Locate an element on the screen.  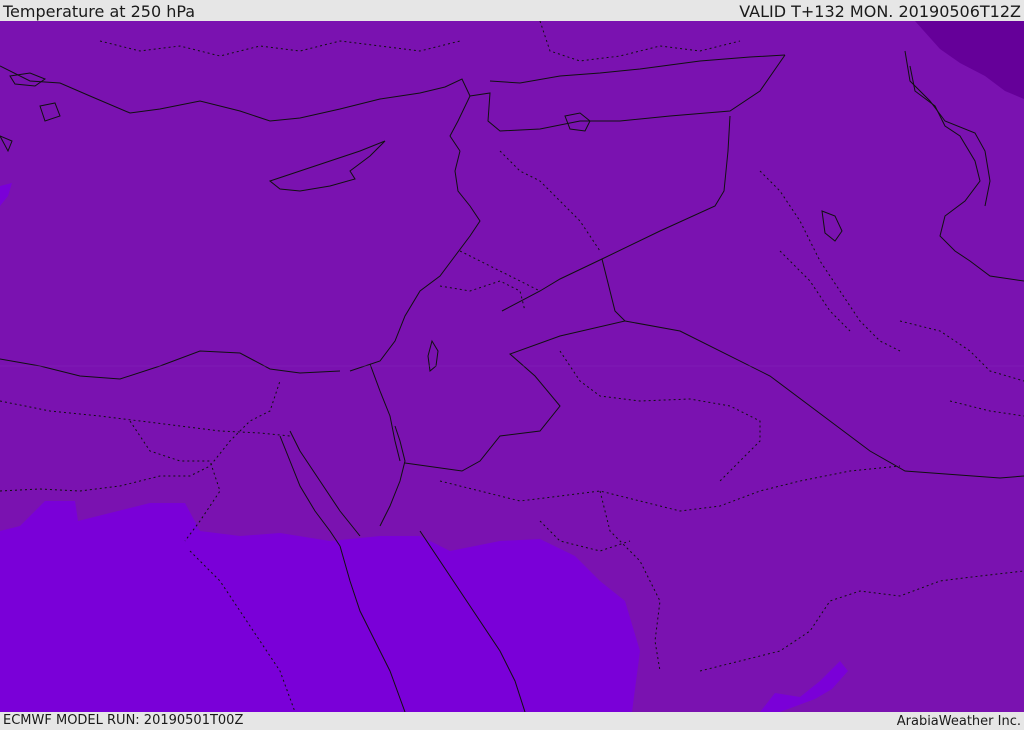
model-run-label: ECMWF MODEL RUN: 20190501T00Z is located at coordinates (123, 720).